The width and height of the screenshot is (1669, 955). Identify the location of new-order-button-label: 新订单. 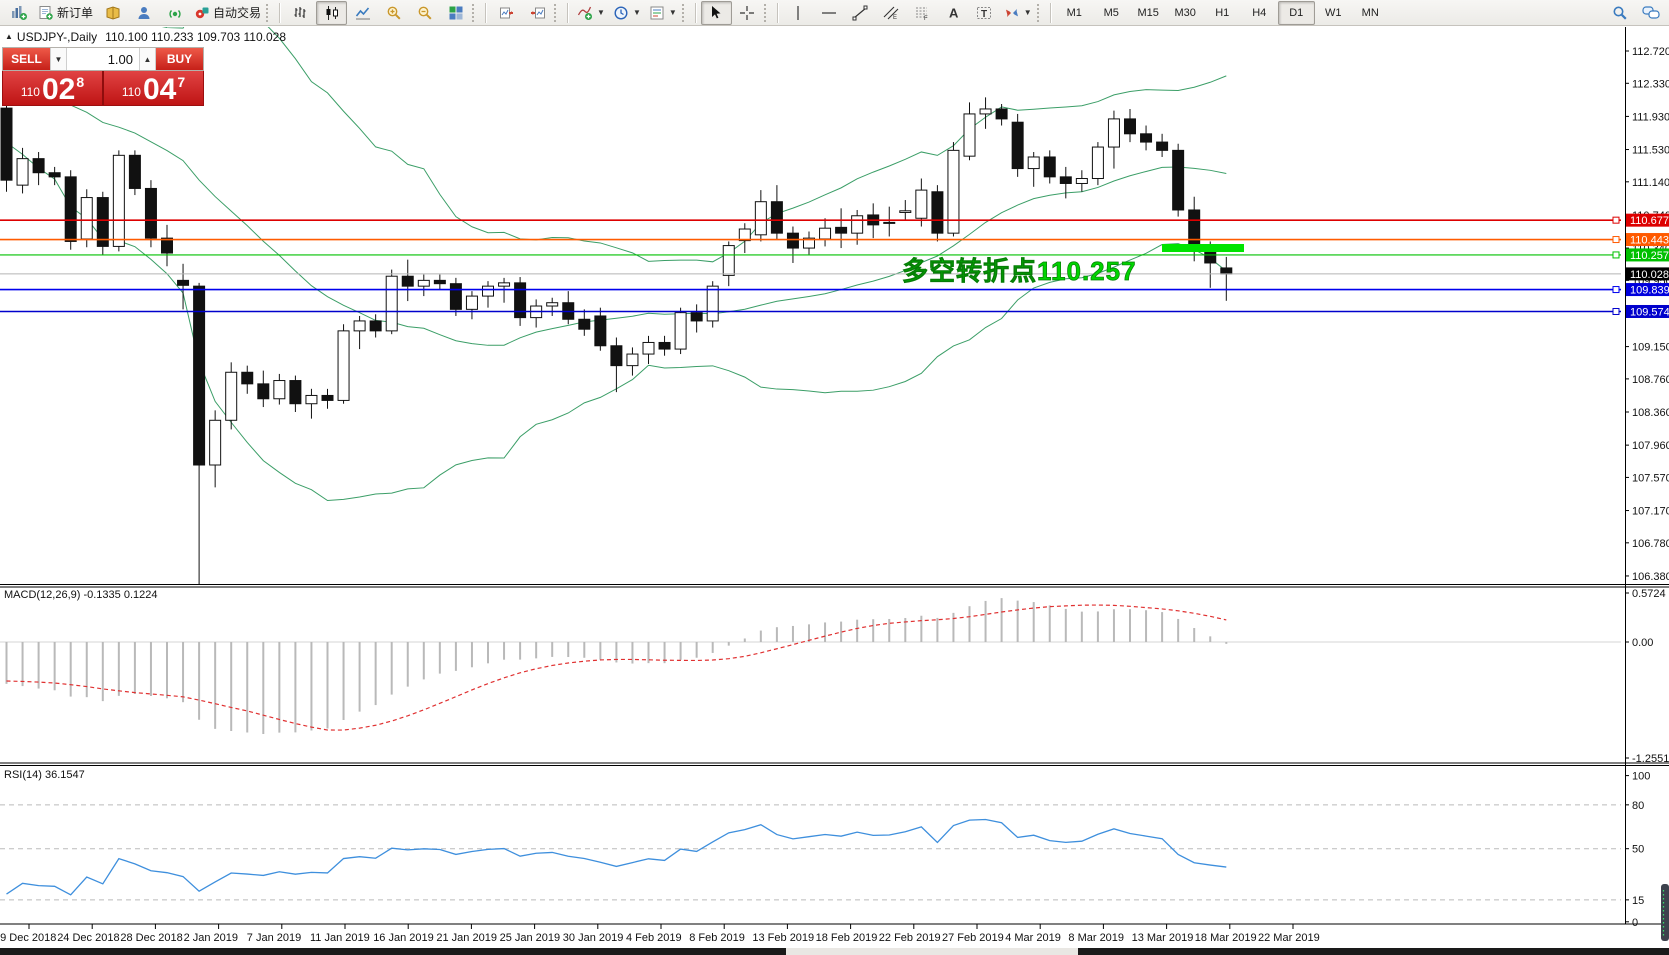
(75, 13).